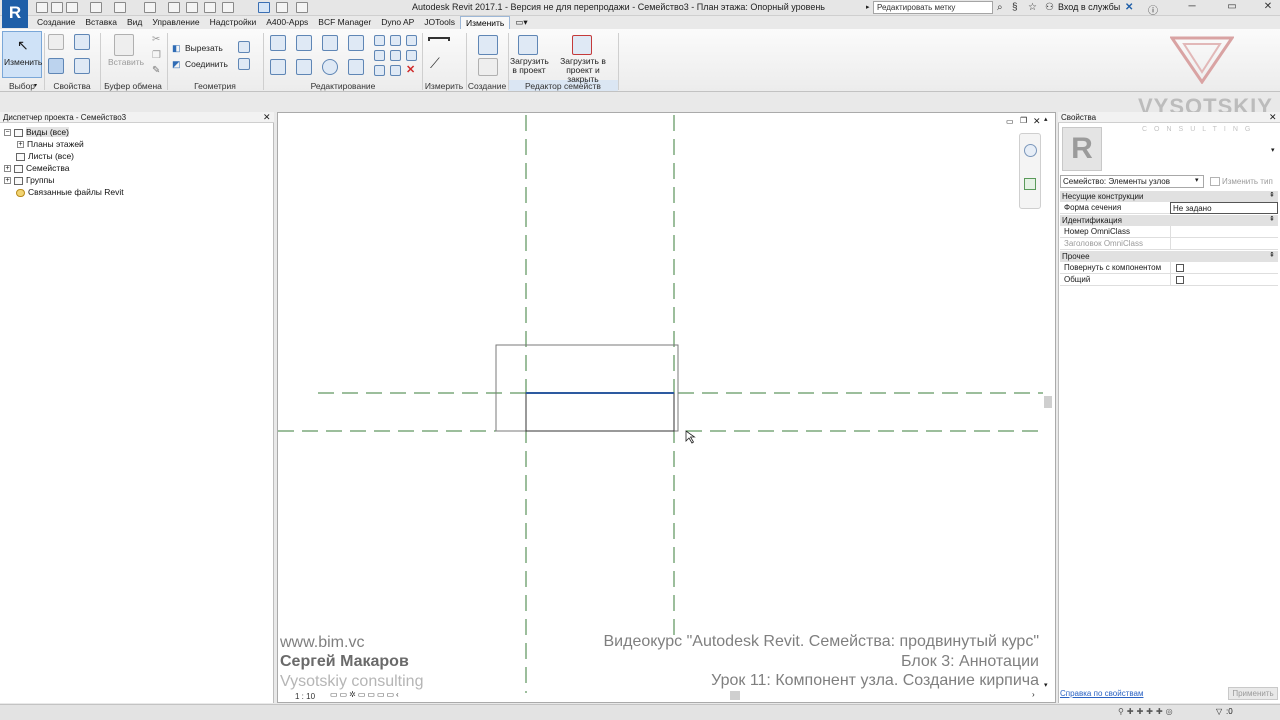  Describe the element at coordinates (304, 43) in the screenshot. I see `offset-icon` at that location.